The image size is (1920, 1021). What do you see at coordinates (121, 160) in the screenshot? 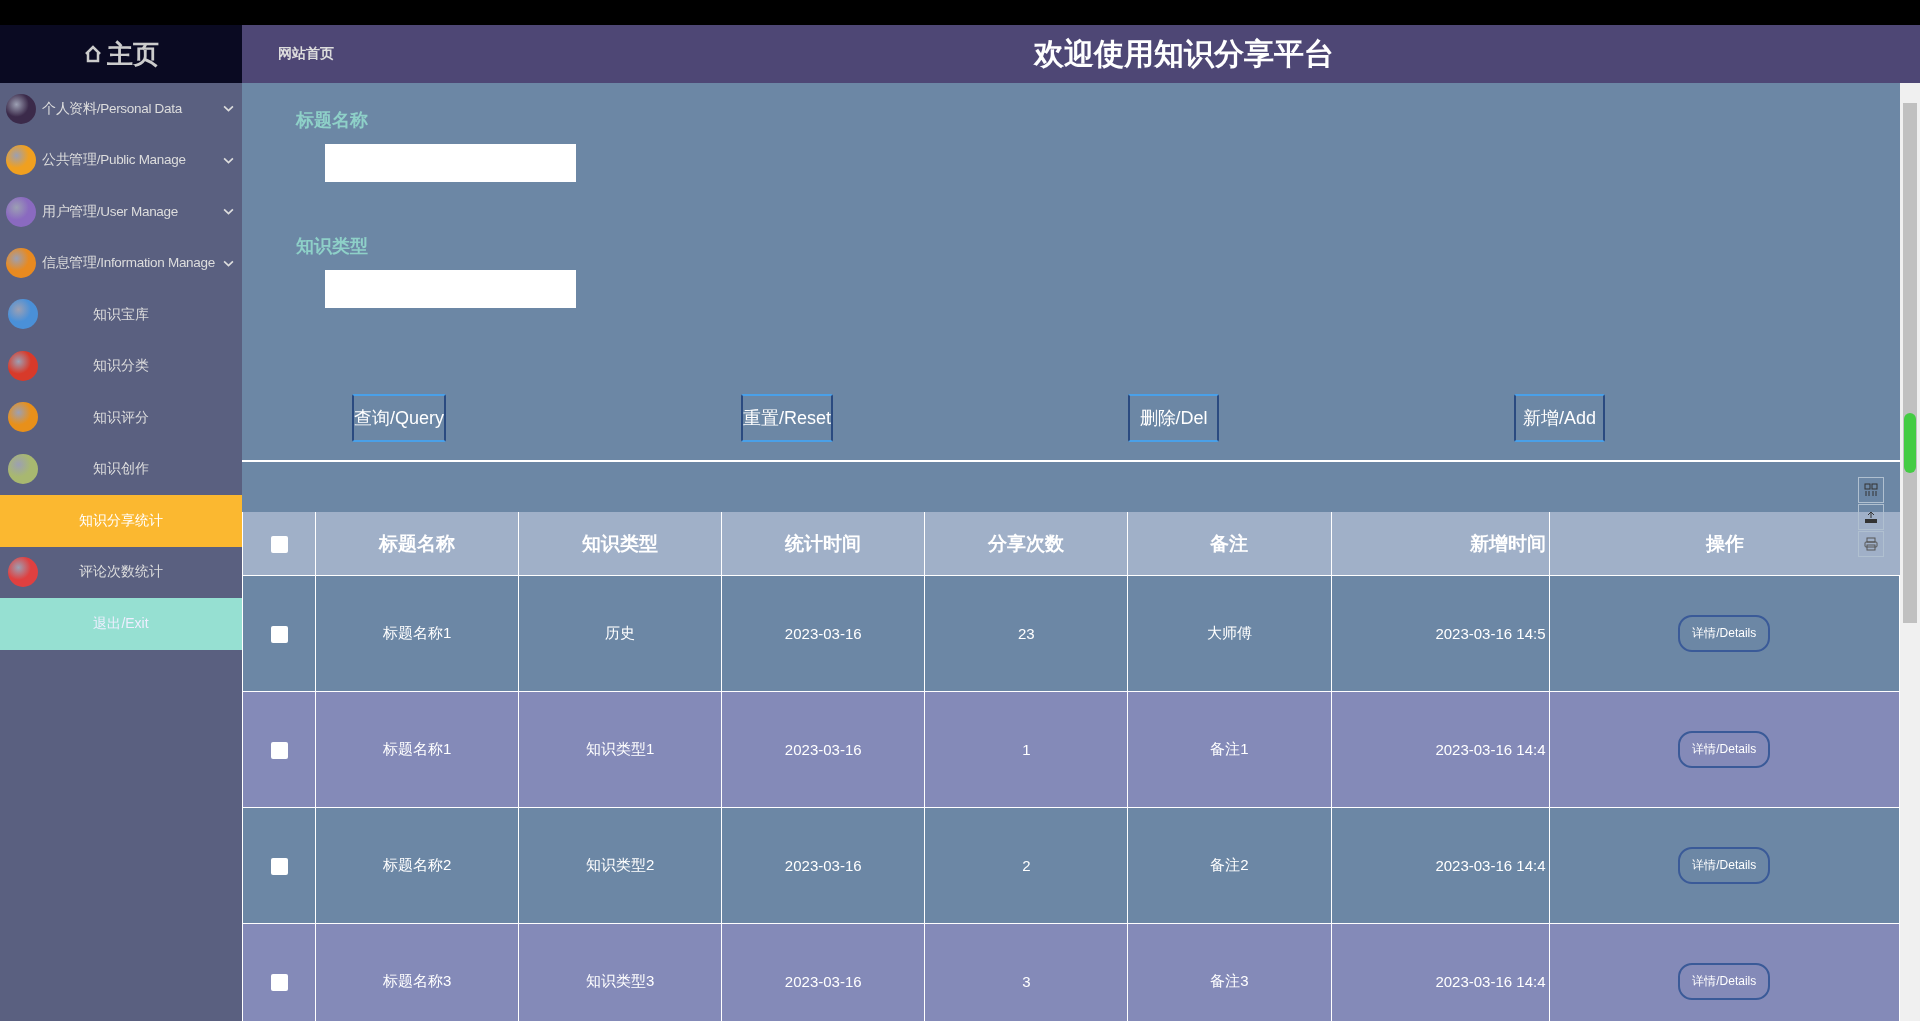
I see `sidebar-item: 公共管理/Public Manage` at bounding box center [121, 160].